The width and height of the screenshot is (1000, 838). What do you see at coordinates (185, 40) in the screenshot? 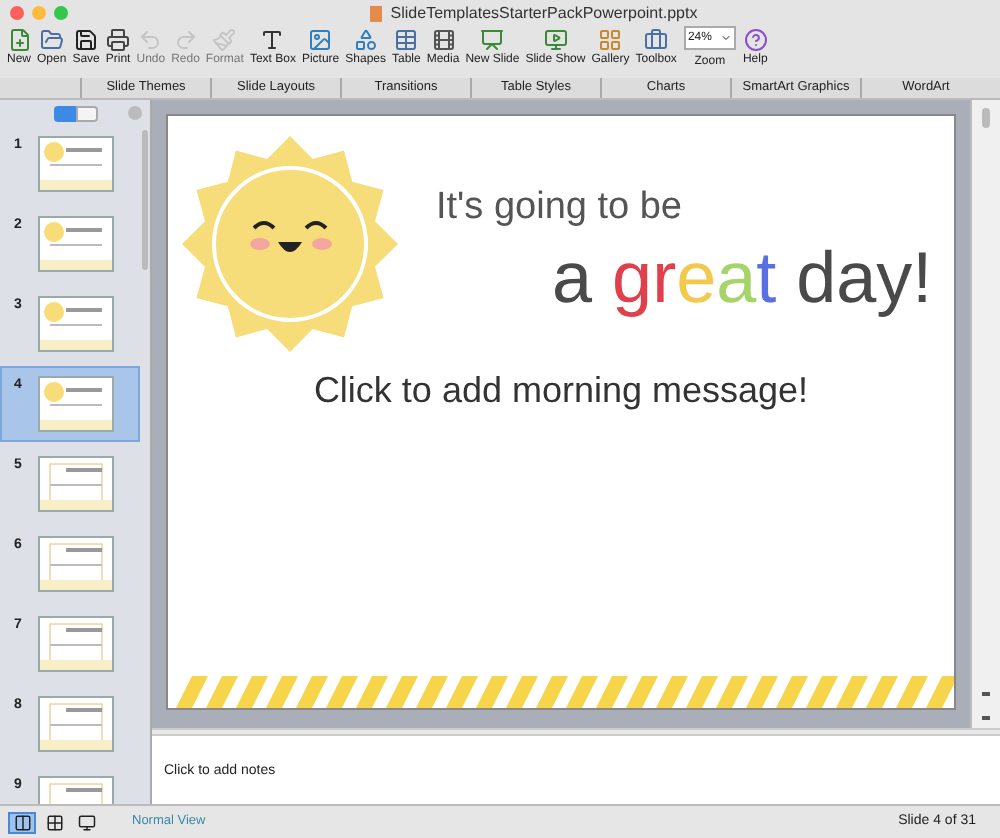
I see `redo-icon` at bounding box center [185, 40].